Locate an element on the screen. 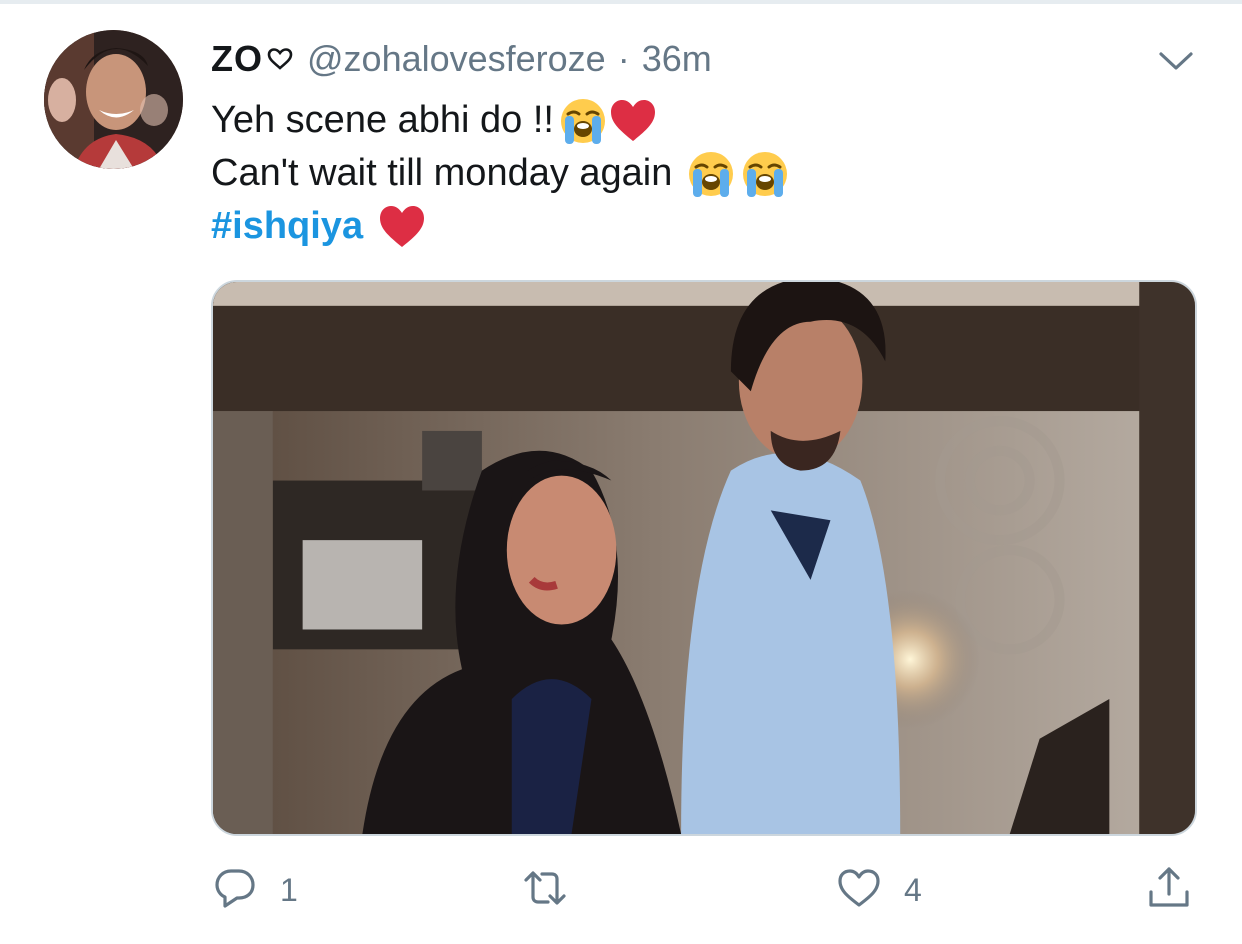 The height and width of the screenshot is (944, 1242). tweet-actions: 1 4 is located at coordinates (621, 890).